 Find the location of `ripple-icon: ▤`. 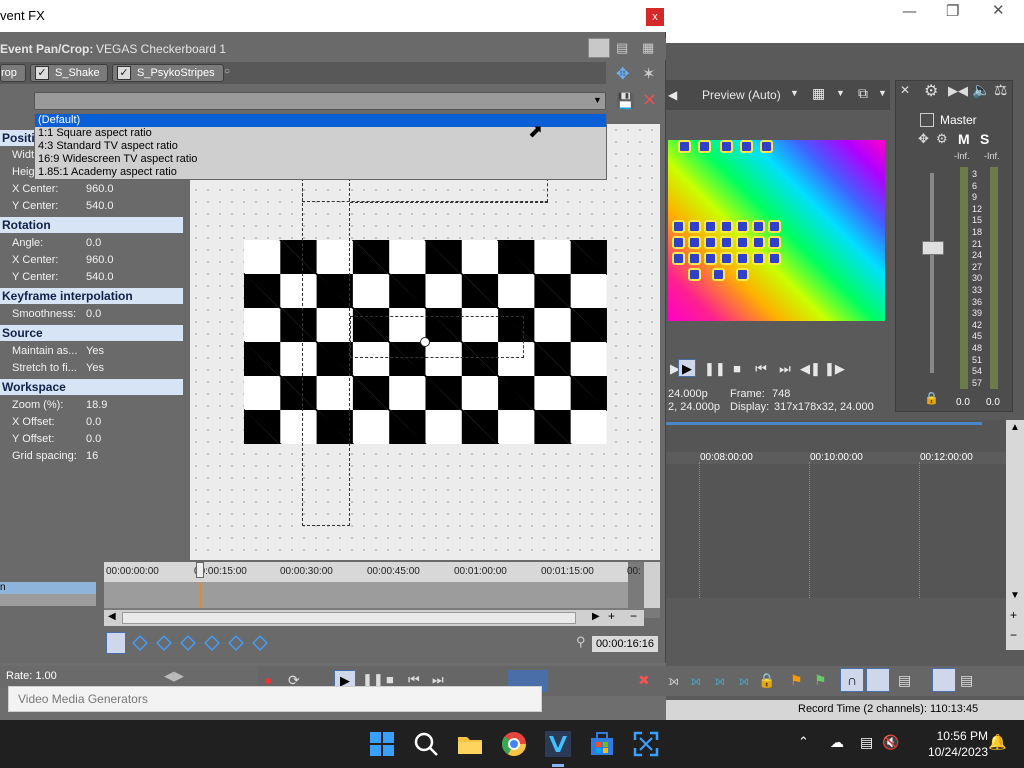

ripple-icon: ▤ is located at coordinates (904, 680).